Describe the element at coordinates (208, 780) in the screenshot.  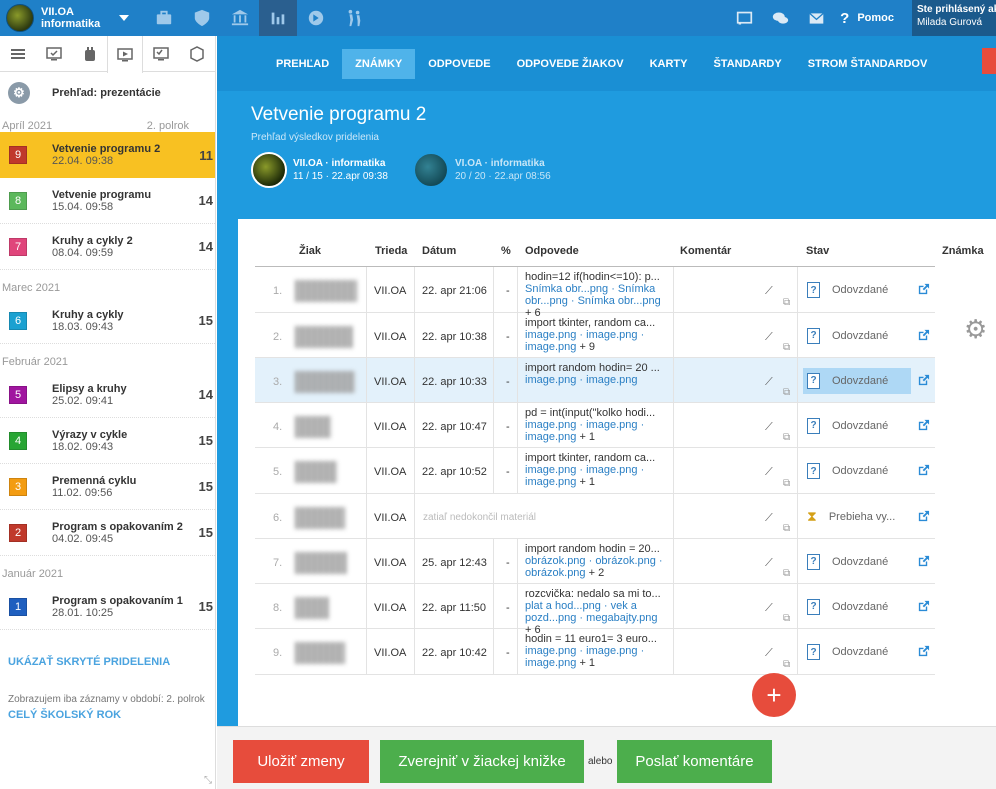
I see `resize-handle-icon: ⤡` at that location.